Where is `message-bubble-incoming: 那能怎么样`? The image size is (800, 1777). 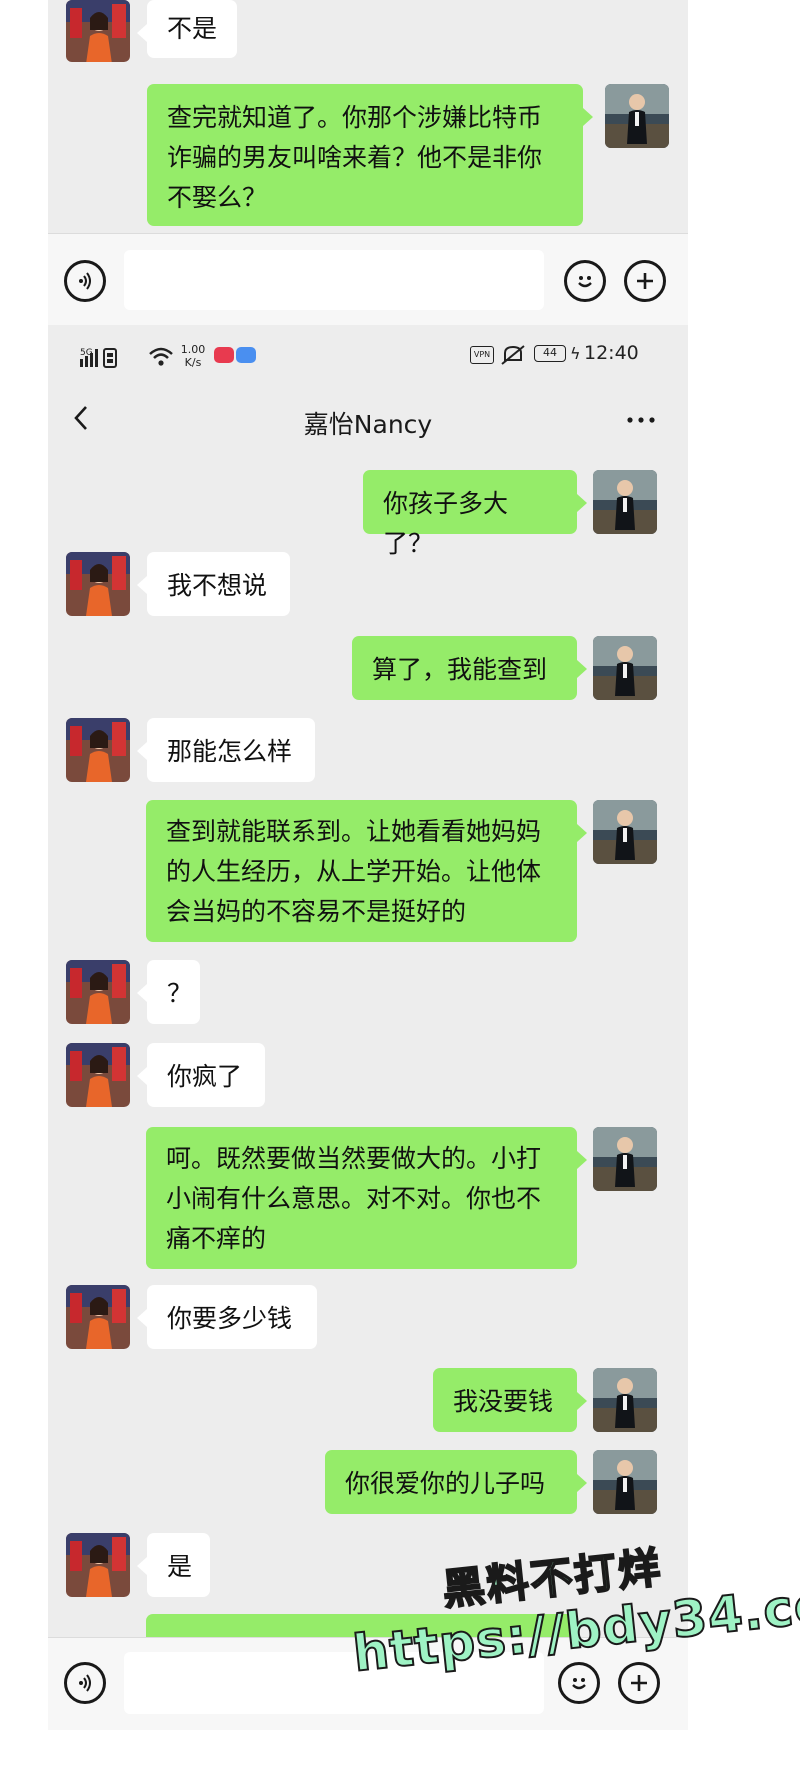 message-bubble-incoming: 那能怎么样 is located at coordinates (226, 750).